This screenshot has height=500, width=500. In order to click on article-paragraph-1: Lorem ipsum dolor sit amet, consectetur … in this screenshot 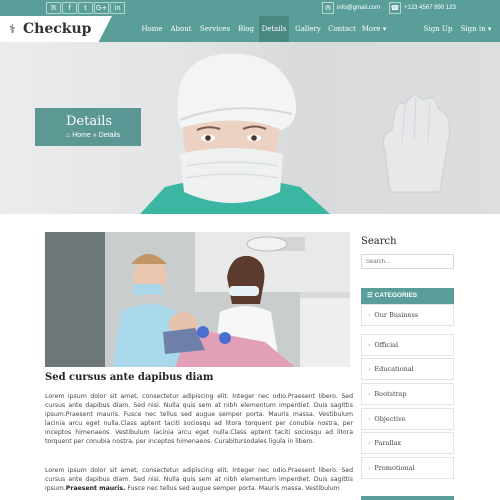, I will do `click(199, 419)`.